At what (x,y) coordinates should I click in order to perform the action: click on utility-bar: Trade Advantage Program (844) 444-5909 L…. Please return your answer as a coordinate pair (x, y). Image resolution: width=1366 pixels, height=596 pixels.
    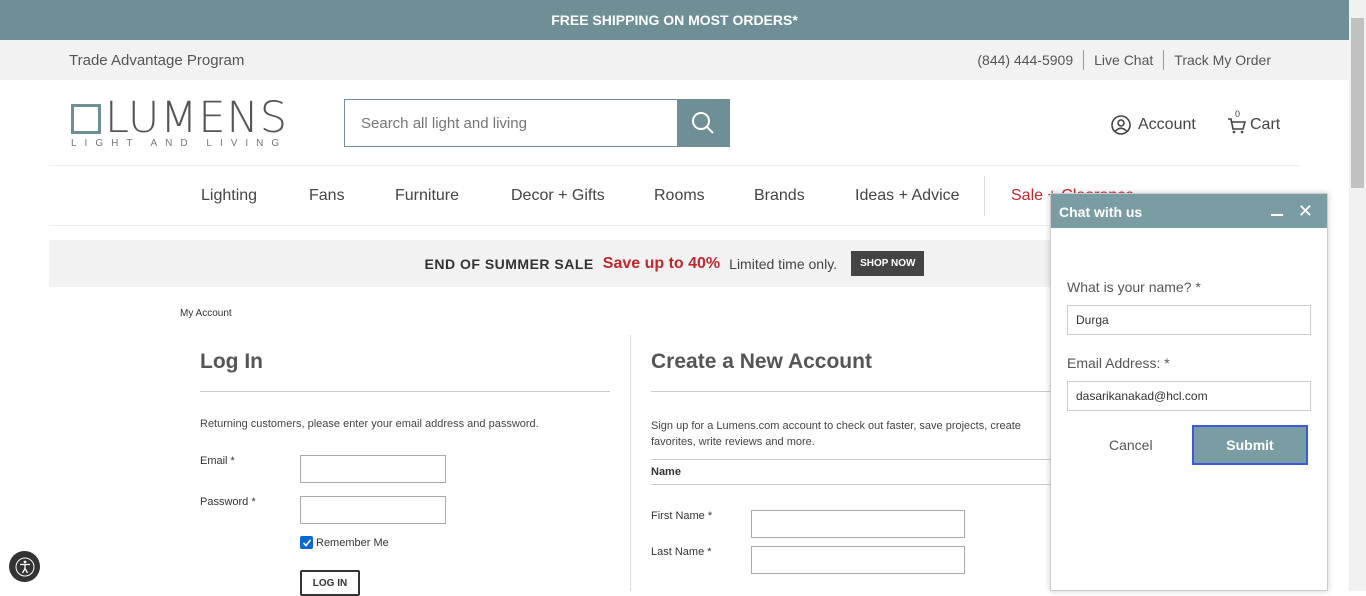
    Looking at the image, I should click on (674, 60).